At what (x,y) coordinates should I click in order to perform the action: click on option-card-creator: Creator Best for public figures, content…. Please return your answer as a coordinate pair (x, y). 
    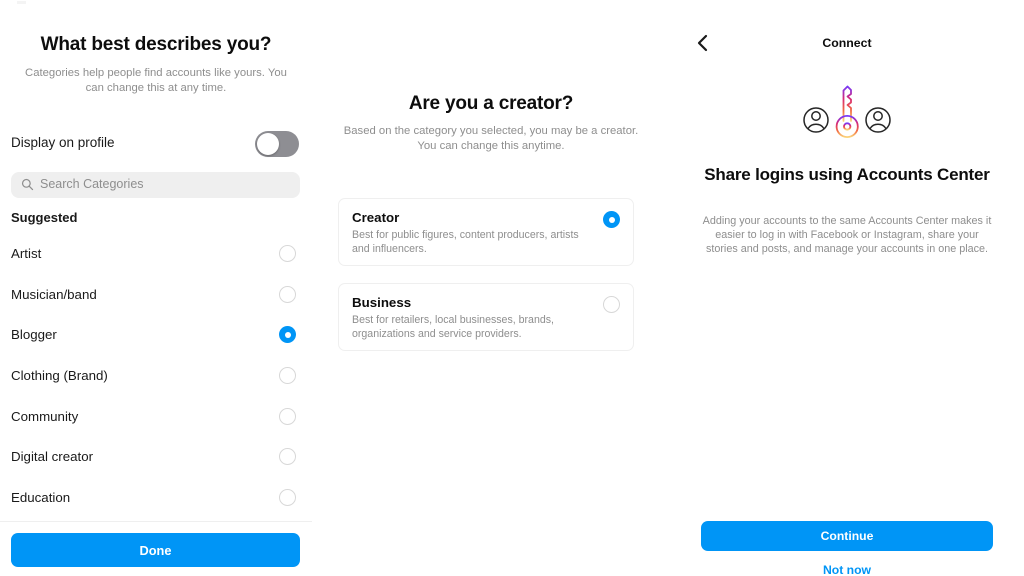
    Looking at the image, I should click on (486, 232).